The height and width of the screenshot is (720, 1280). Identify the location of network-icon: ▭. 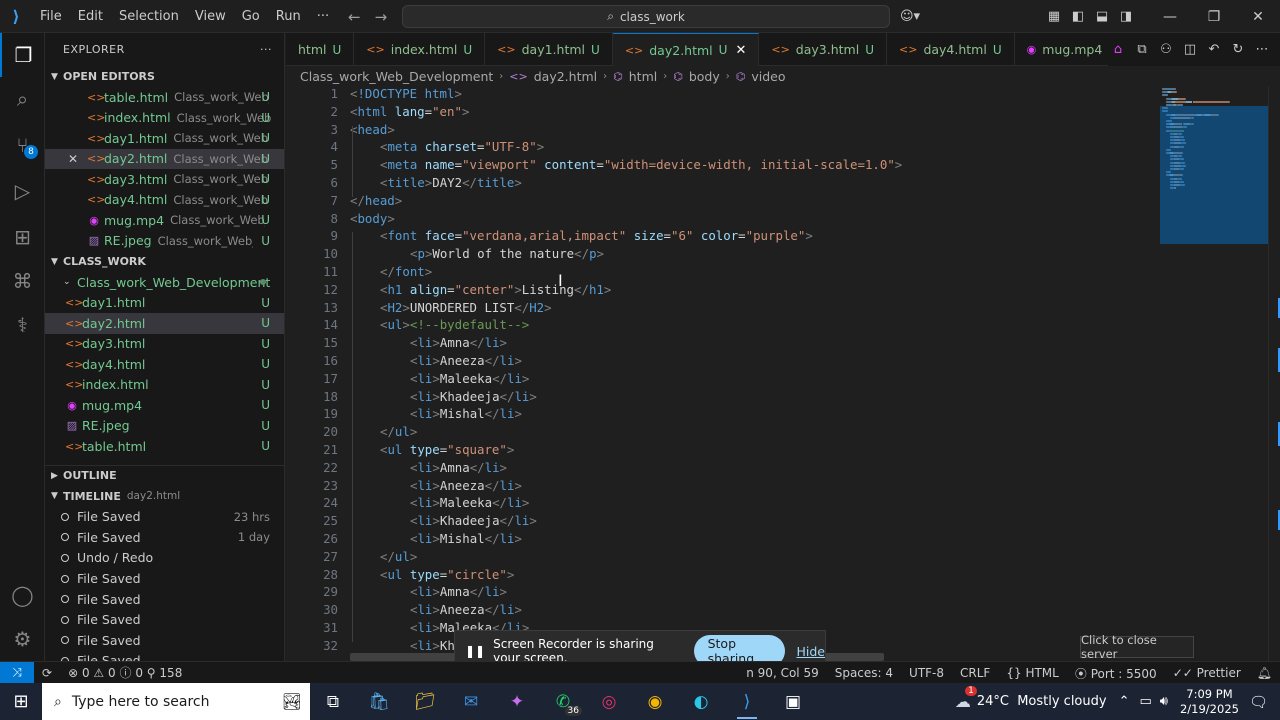
(1145, 701).